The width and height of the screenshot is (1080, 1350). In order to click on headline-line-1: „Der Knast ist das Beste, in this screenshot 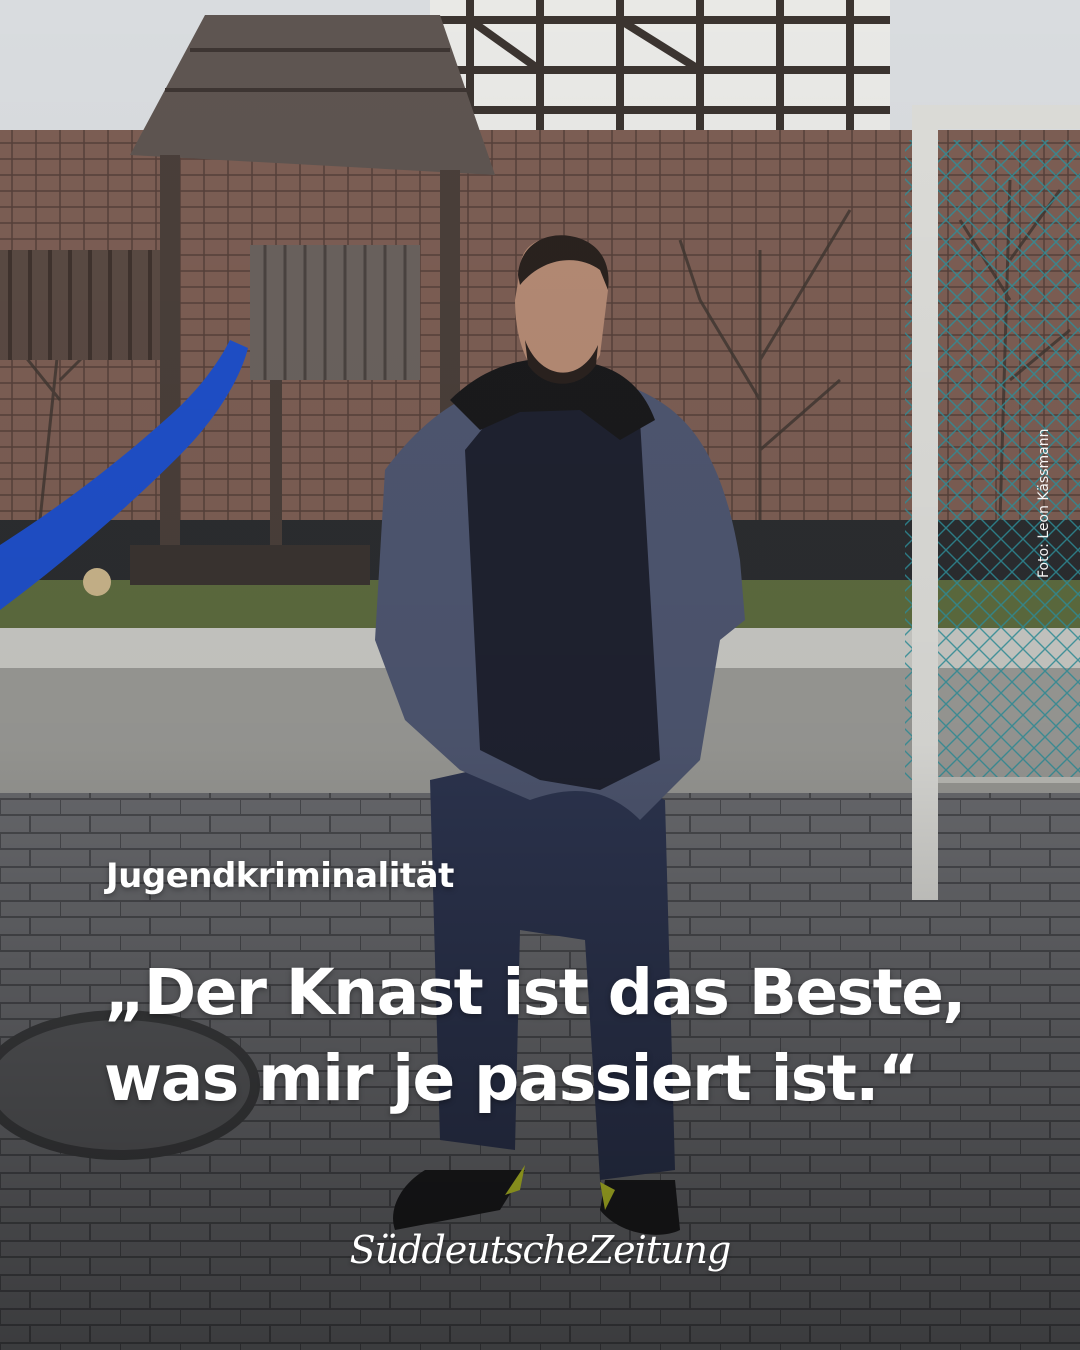, I will do `click(535, 992)`.